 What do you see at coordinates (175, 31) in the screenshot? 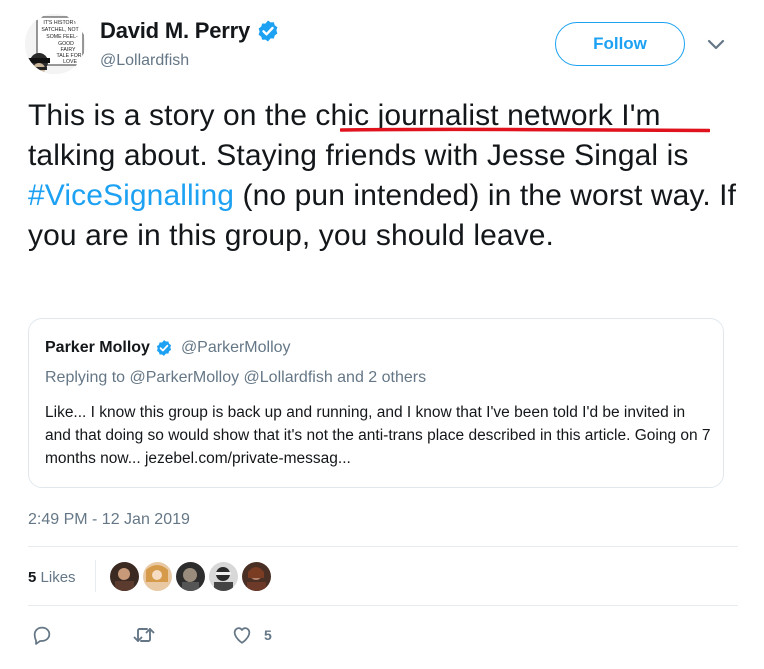
I see `author-name: David M. Perry` at bounding box center [175, 31].